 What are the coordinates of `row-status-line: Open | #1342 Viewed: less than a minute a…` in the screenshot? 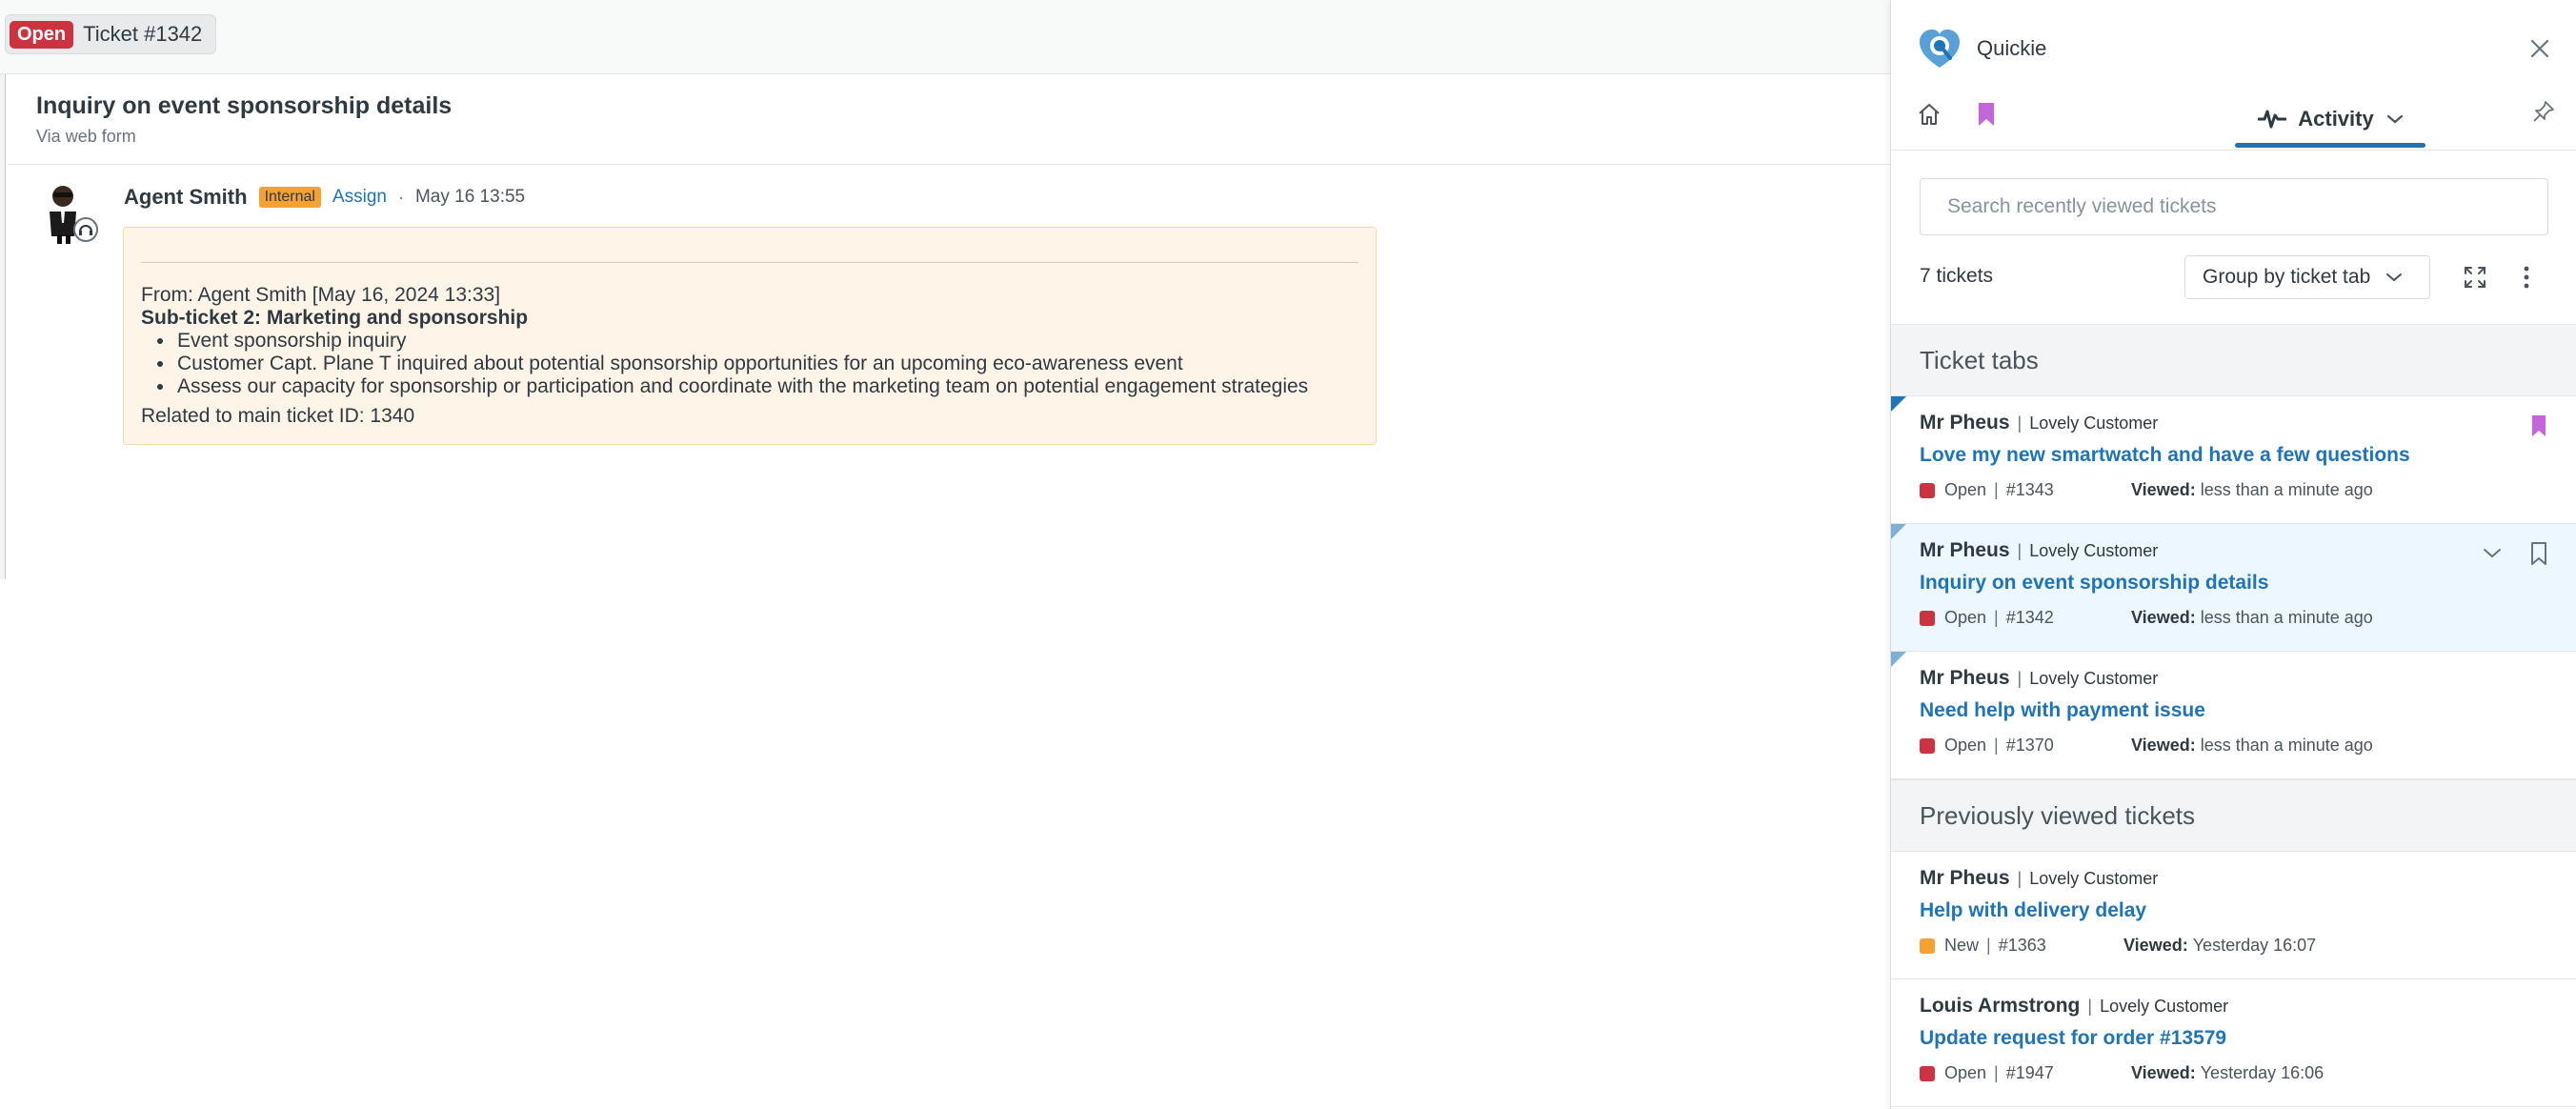 It's located at (2146, 618).